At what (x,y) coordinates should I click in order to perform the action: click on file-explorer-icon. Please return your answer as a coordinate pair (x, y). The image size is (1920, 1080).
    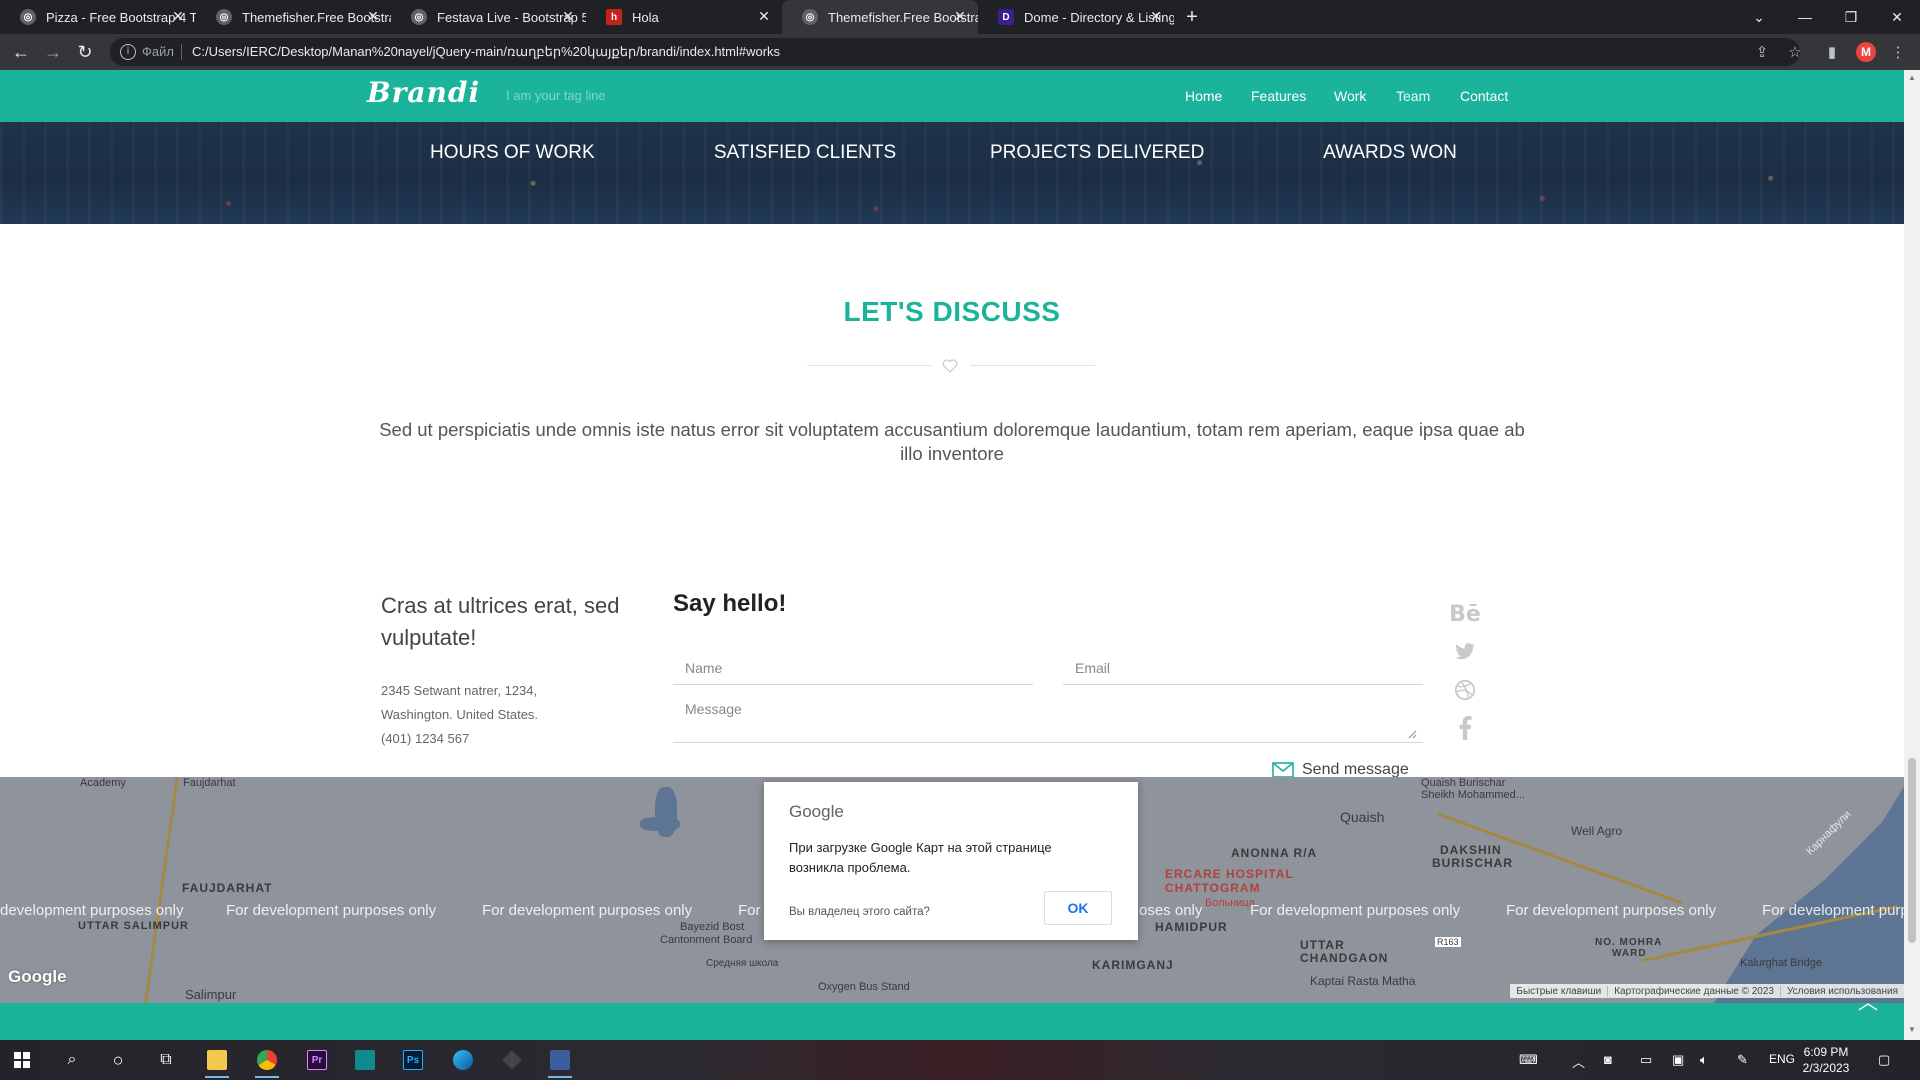
    Looking at the image, I should click on (217, 1061).